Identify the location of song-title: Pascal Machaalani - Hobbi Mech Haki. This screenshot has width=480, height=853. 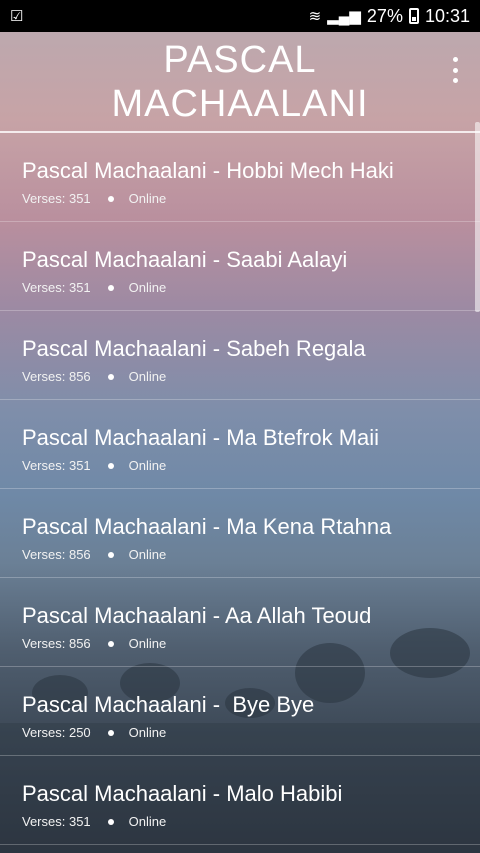
(208, 170).